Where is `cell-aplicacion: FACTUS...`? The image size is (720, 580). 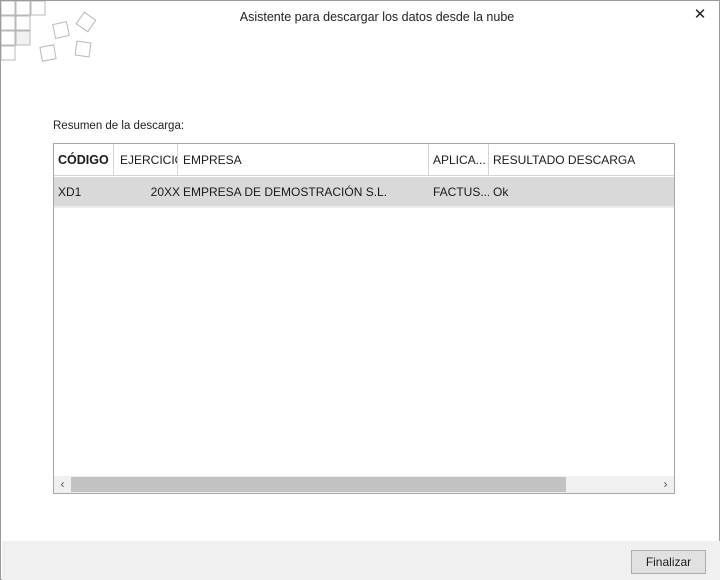
cell-aplicacion: FACTUS... is located at coordinates (461, 192).